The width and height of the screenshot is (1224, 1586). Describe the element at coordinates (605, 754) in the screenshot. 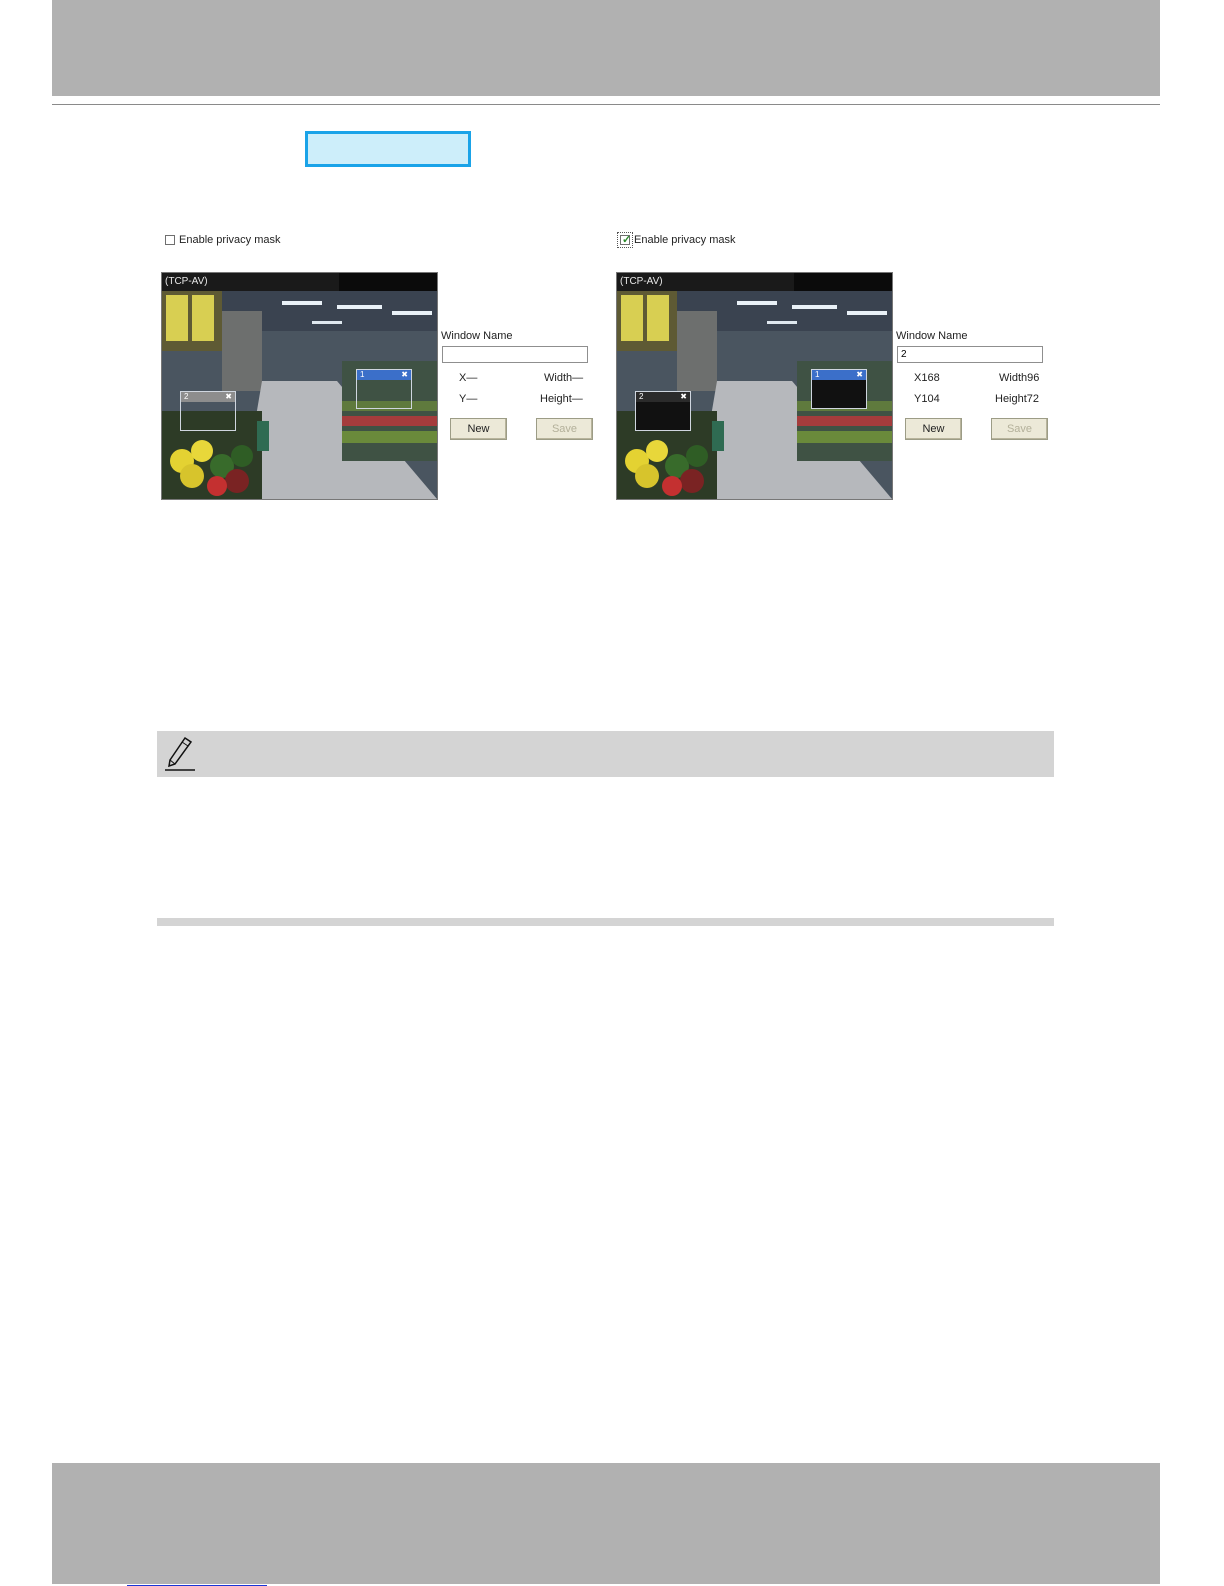

I see `note-bar` at that location.